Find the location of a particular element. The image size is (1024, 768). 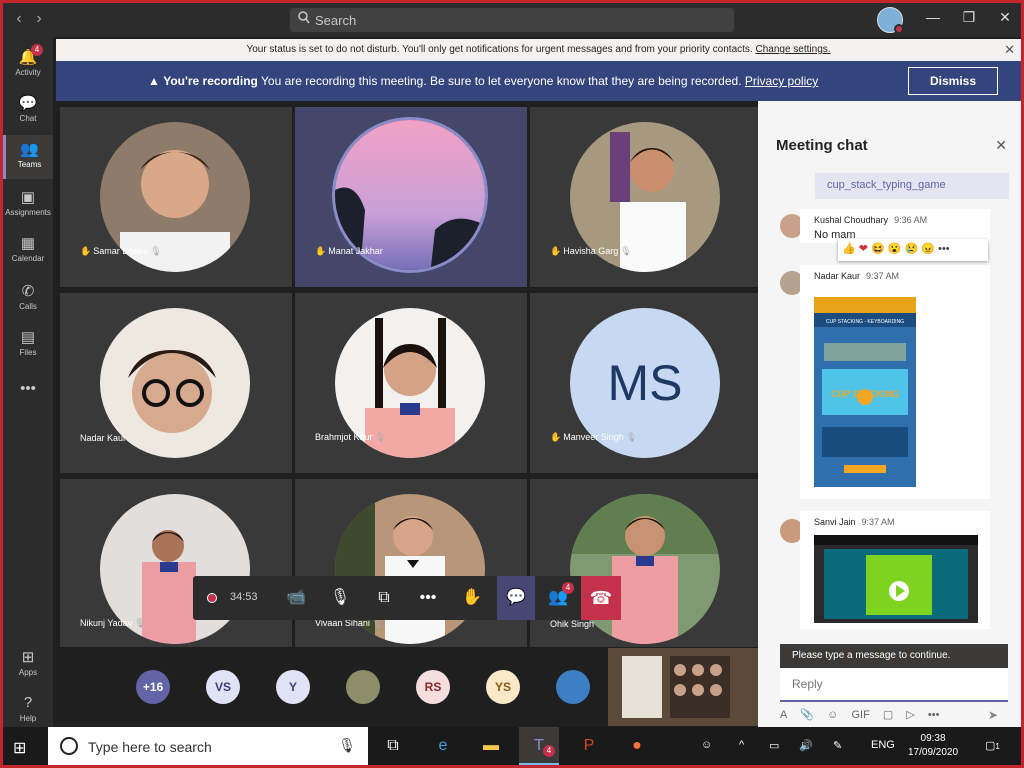

hand-icon: ✋ is located at coordinates (472, 597).